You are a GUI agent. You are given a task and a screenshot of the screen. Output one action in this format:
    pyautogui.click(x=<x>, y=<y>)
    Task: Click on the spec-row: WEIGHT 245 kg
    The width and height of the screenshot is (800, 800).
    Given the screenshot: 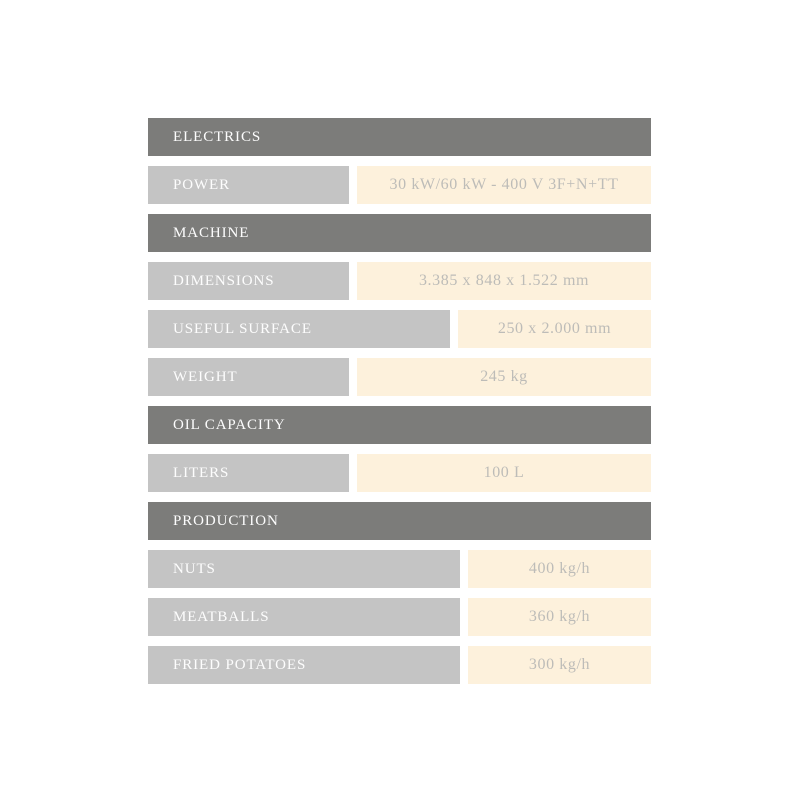 What is the action you would take?
    pyautogui.click(x=399, y=377)
    